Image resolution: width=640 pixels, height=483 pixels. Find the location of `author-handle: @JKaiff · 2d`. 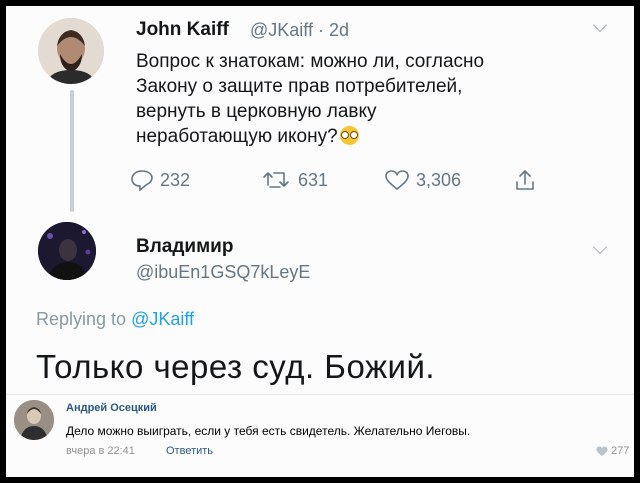

author-handle: @JKaiff · 2d is located at coordinates (299, 30).